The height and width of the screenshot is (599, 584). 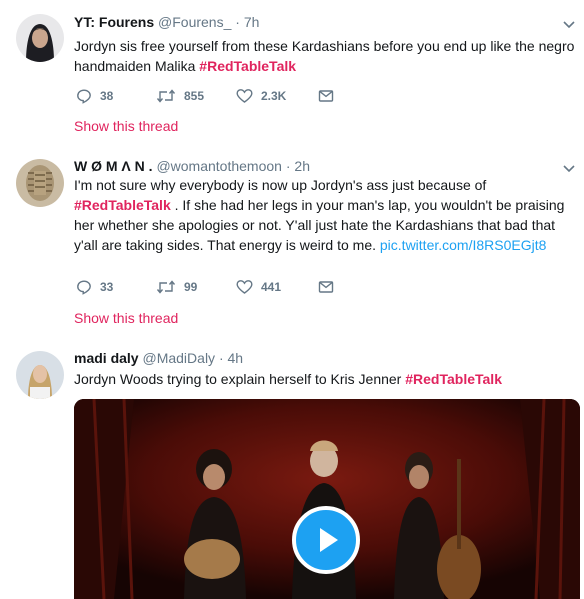 What do you see at coordinates (94, 96) in the screenshot?
I see `reply-button: 38` at bounding box center [94, 96].